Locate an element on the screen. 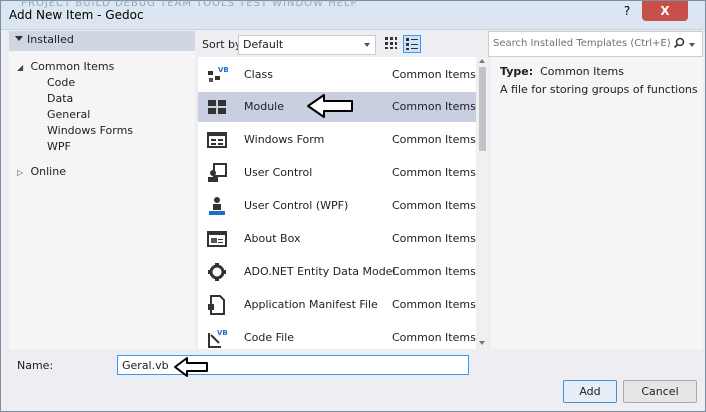 The height and width of the screenshot is (412, 706). sort-by-select: Default is located at coordinates (307, 45).